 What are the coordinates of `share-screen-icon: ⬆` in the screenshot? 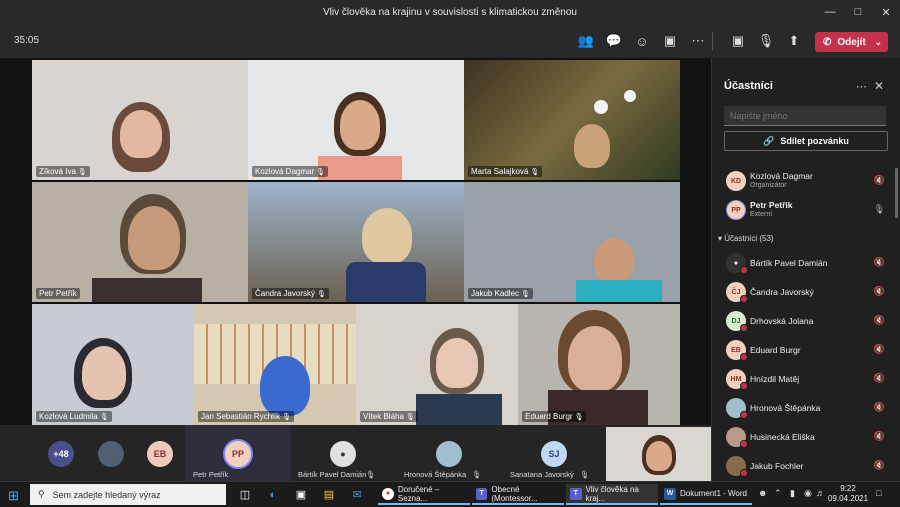 It's located at (794, 41).